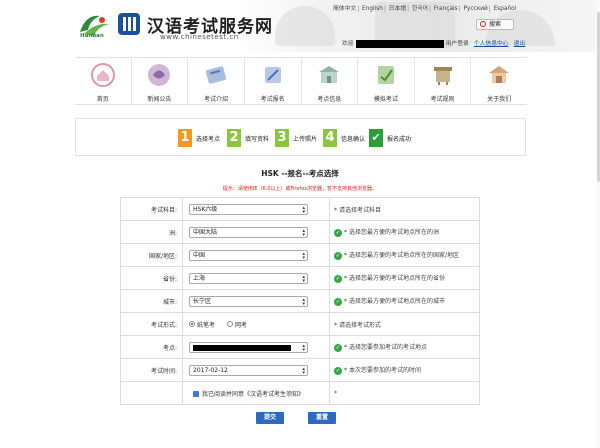  I want to click on nav-item-exam-intro: 考试介绍, so click(216, 81).